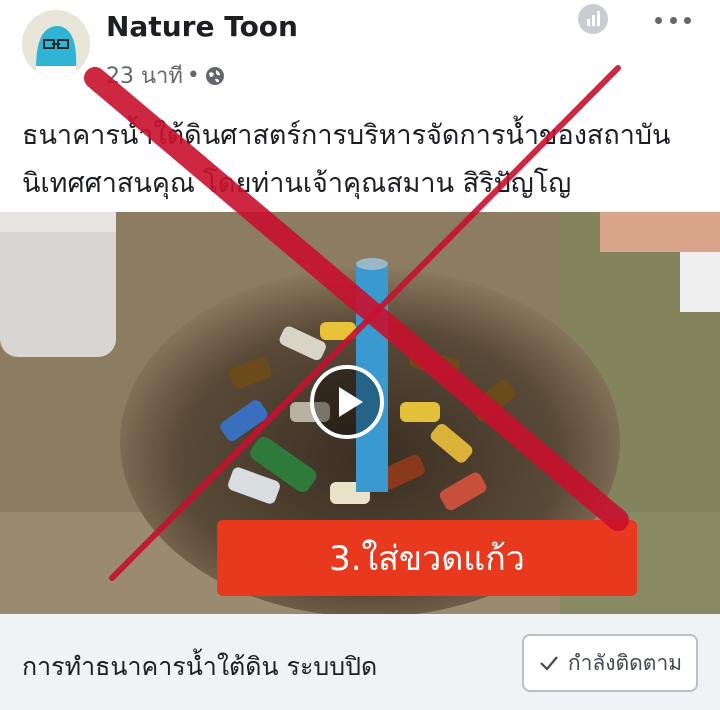  I want to click on video-caption: 3.ใส่ขวดแก้ว, so click(427, 558).